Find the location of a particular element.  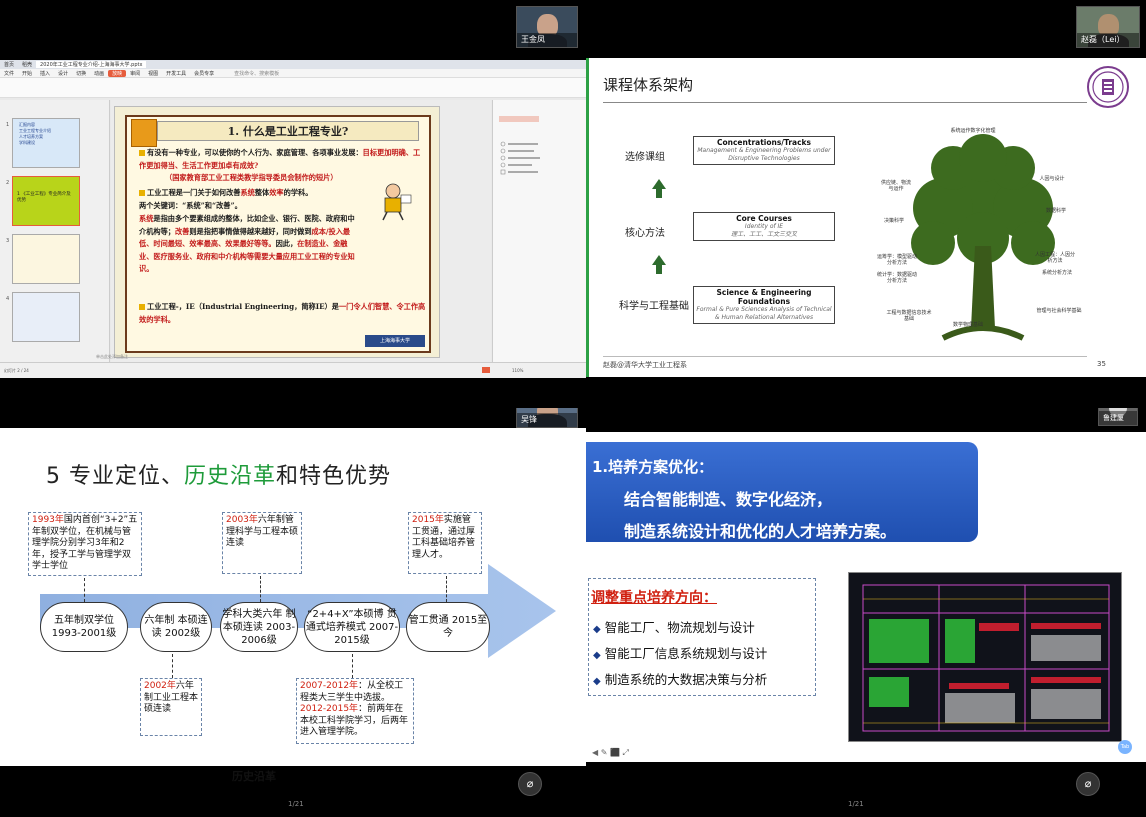

tab-document: 2020年工业工程专业介绍-上海海事大学.pptx is located at coordinates (91, 64).